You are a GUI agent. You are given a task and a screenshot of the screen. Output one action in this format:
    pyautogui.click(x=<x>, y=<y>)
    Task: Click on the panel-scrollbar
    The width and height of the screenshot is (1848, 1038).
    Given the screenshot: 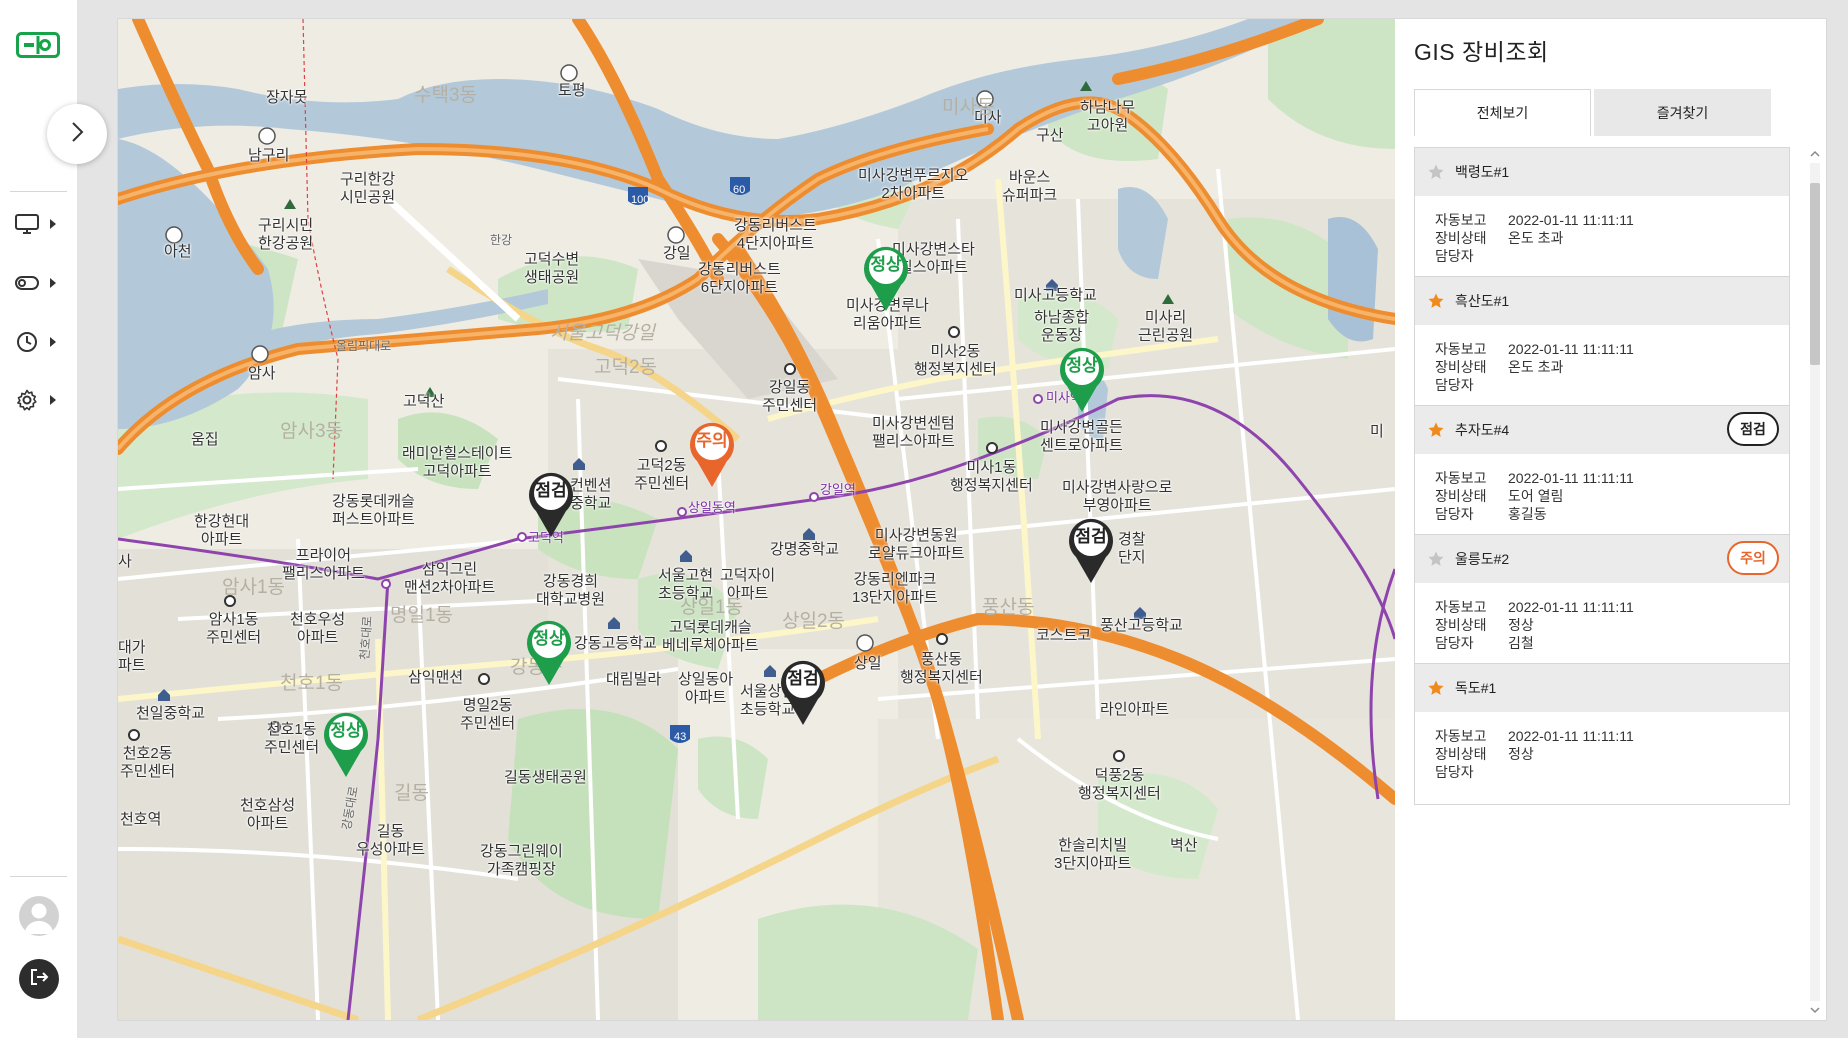 What is the action you would take?
    pyautogui.click(x=1815, y=584)
    